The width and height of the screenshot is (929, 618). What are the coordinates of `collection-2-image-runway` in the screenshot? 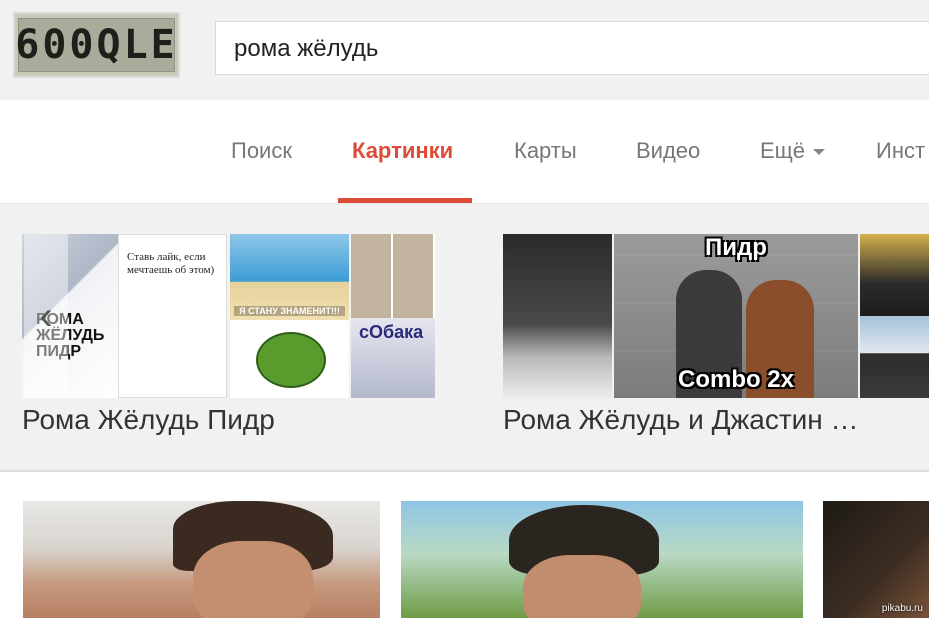 It's located at (557, 316).